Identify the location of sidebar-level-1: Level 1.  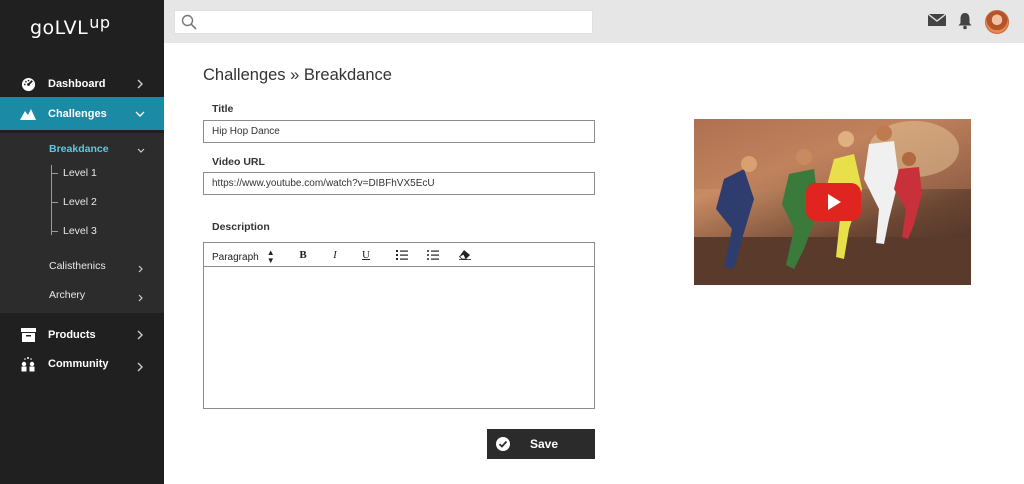
(80, 173).